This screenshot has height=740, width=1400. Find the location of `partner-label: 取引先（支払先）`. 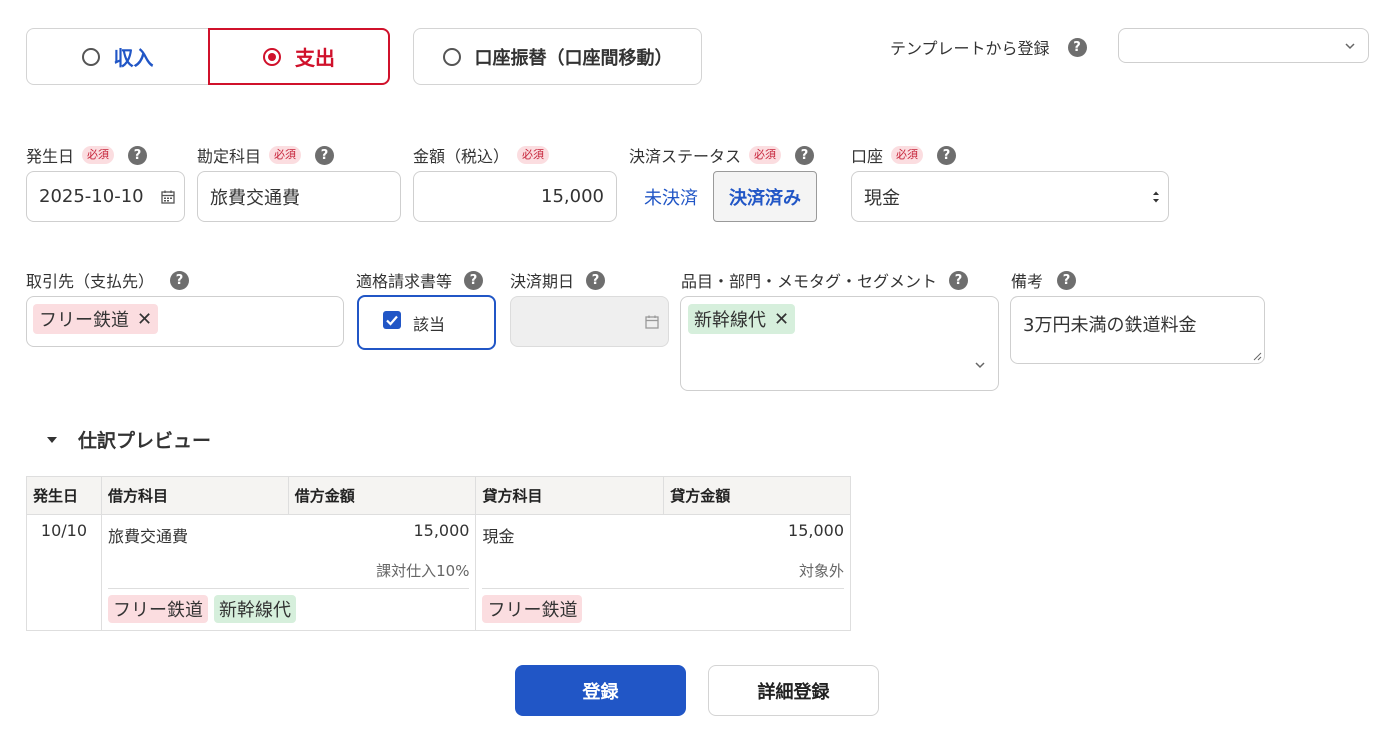

partner-label: 取引先（支払先） is located at coordinates (90, 281).